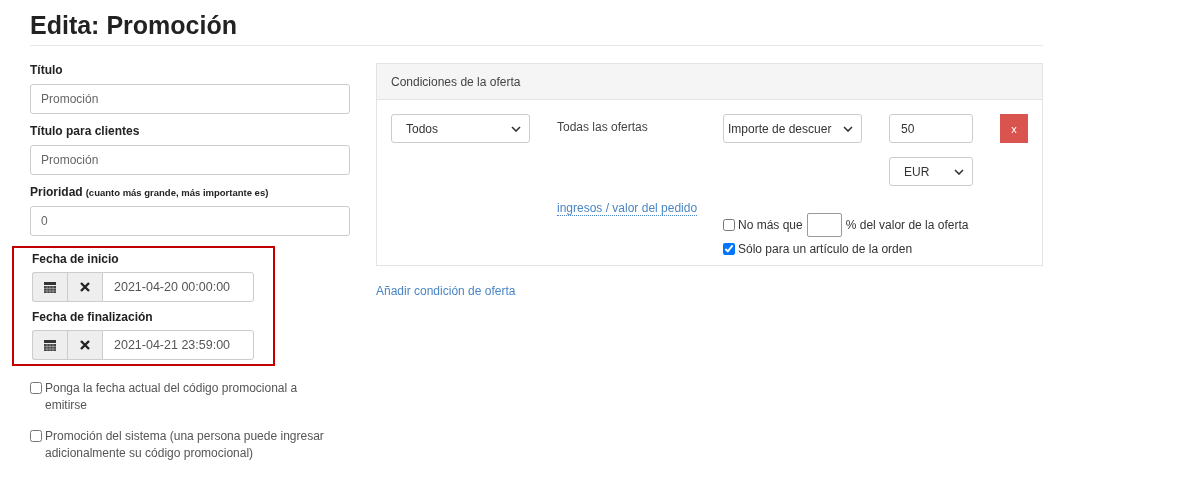 This screenshot has height=490, width=1200. What do you see at coordinates (190, 221) in the screenshot?
I see `text-field: 0` at bounding box center [190, 221].